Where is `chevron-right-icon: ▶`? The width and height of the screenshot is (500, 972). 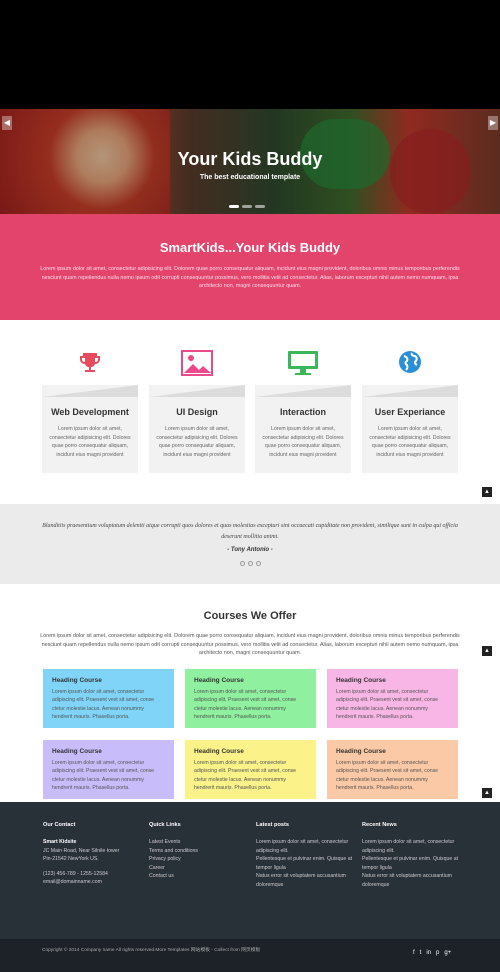
chevron-right-icon: ▶ is located at coordinates (493, 122).